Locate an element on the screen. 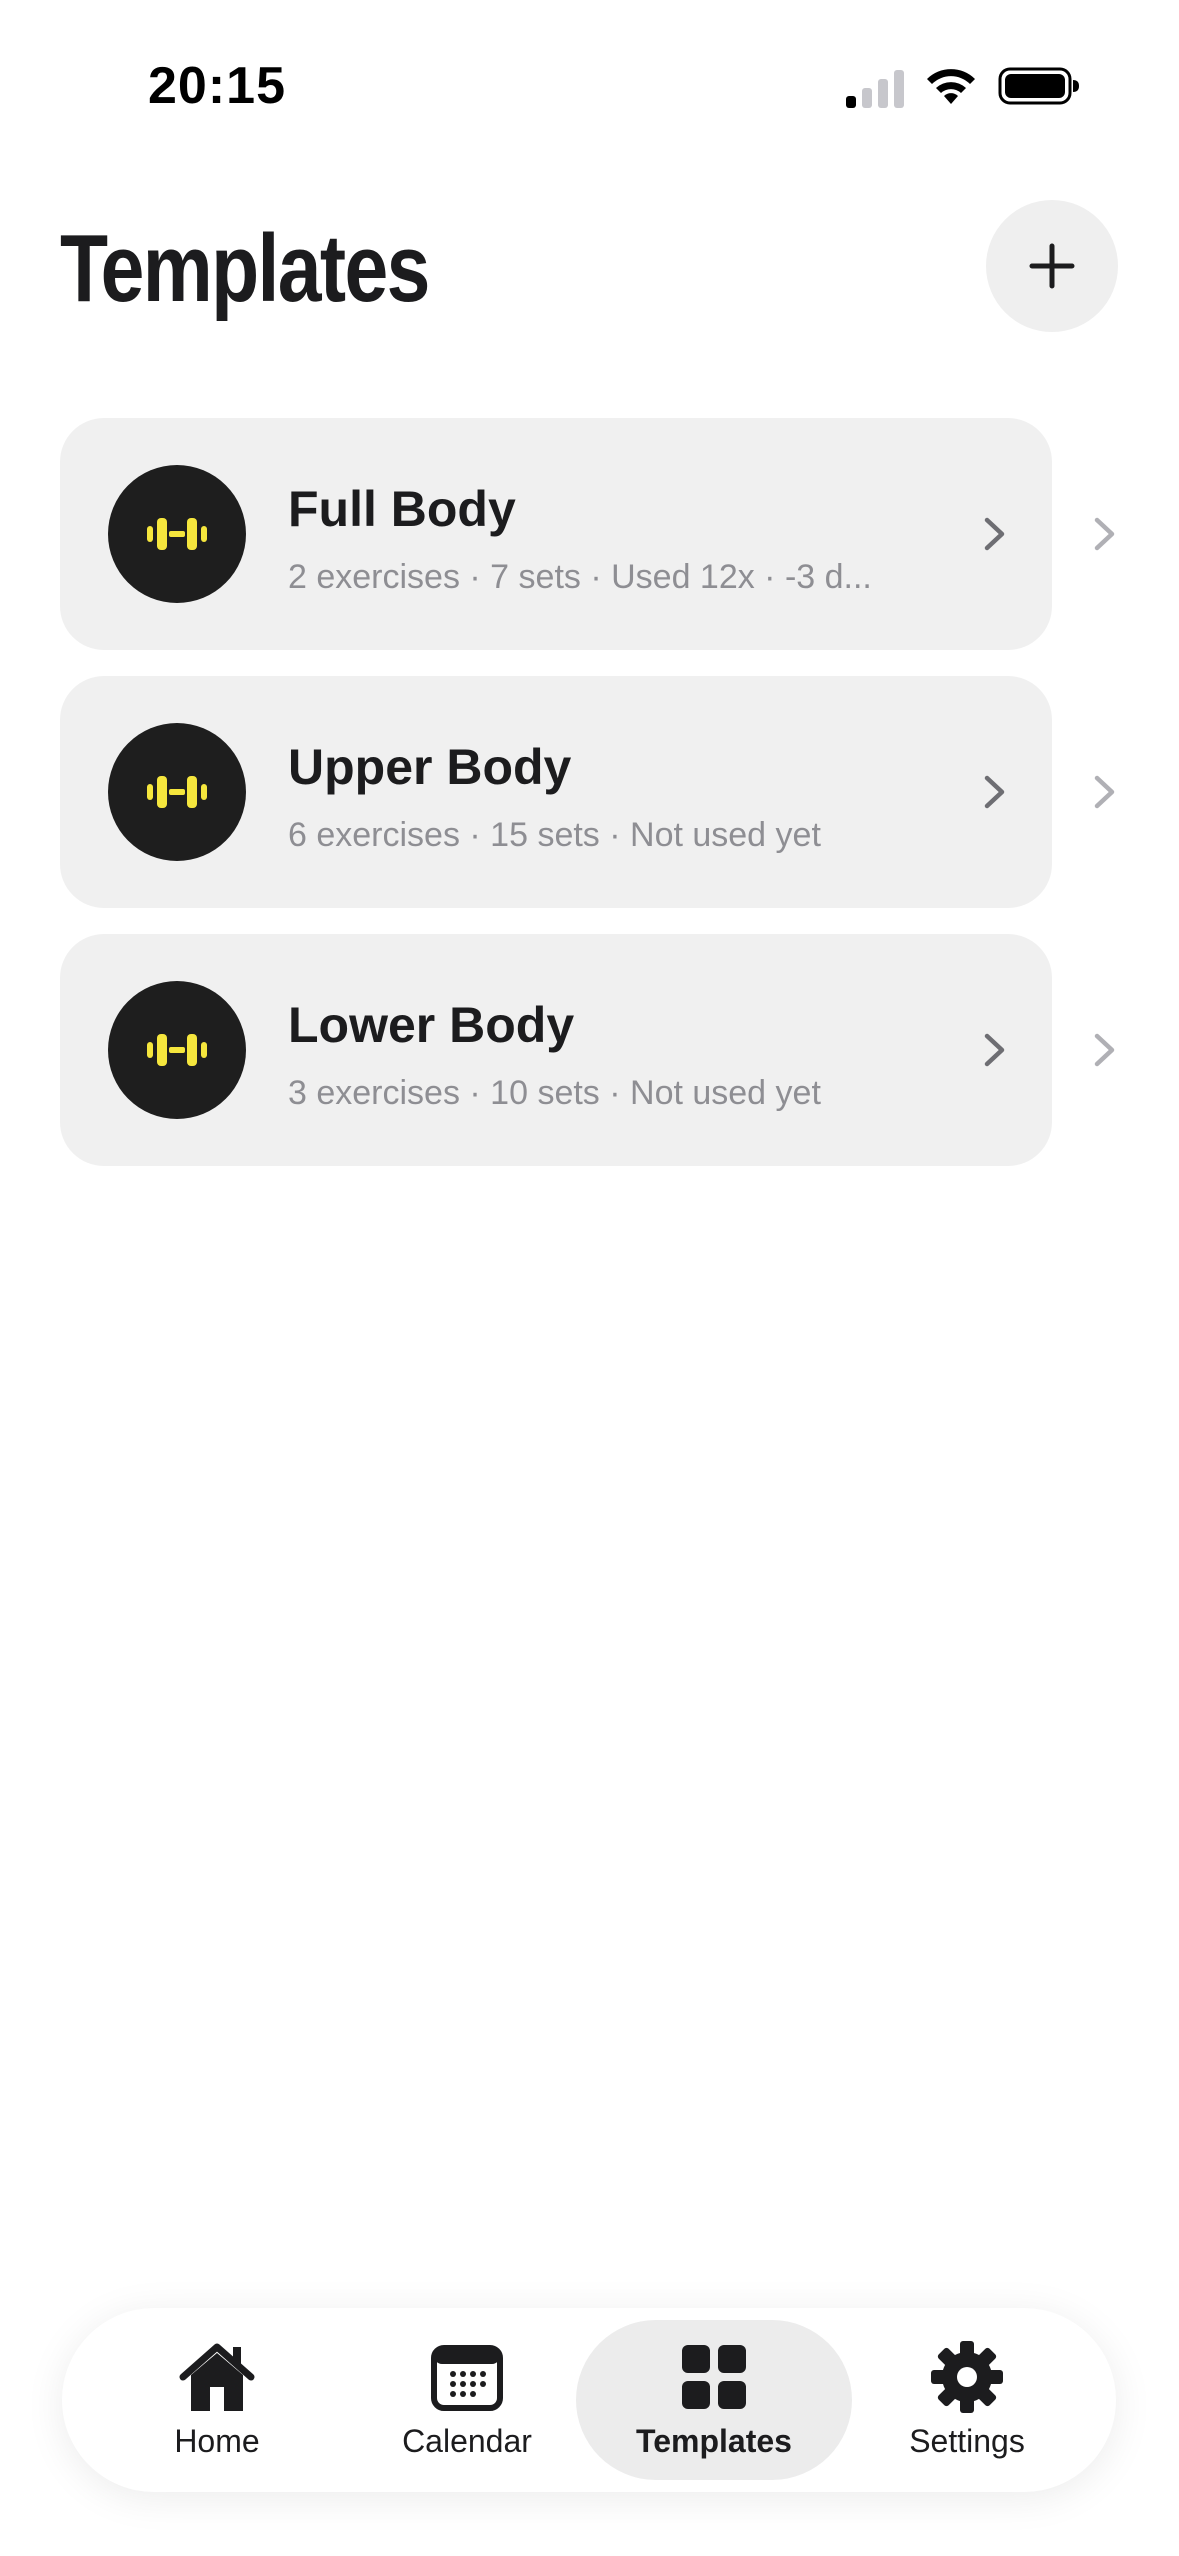 The width and height of the screenshot is (1179, 2556). home-icon is located at coordinates (217, 2377).